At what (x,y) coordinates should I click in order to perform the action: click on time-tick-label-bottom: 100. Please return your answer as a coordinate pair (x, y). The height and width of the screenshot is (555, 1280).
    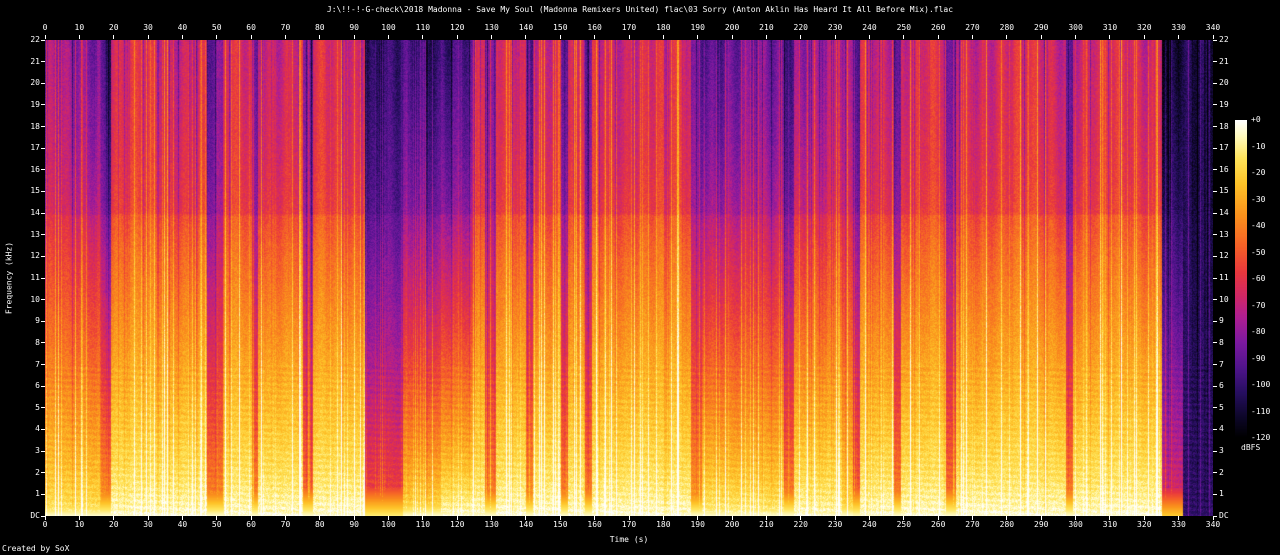
    Looking at the image, I should click on (388, 524).